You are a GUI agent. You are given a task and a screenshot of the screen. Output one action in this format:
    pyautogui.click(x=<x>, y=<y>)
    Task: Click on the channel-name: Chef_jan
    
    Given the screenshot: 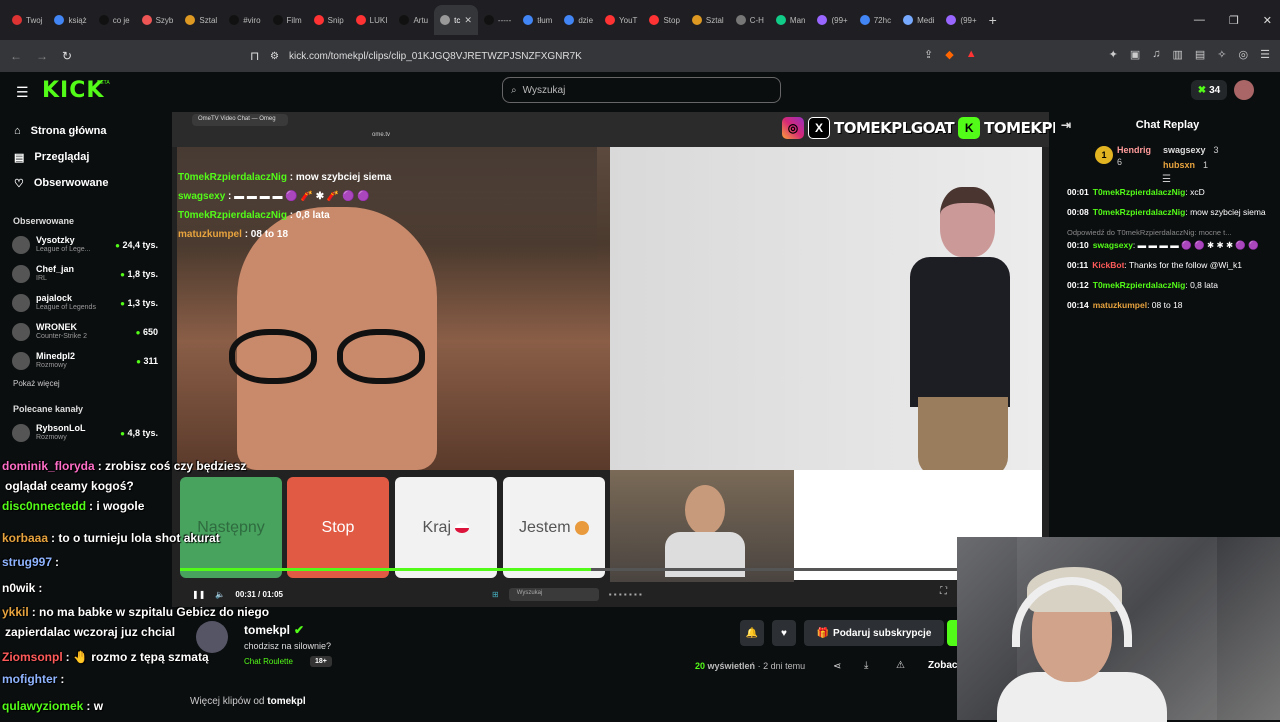 What is the action you would take?
    pyautogui.click(x=55, y=268)
    